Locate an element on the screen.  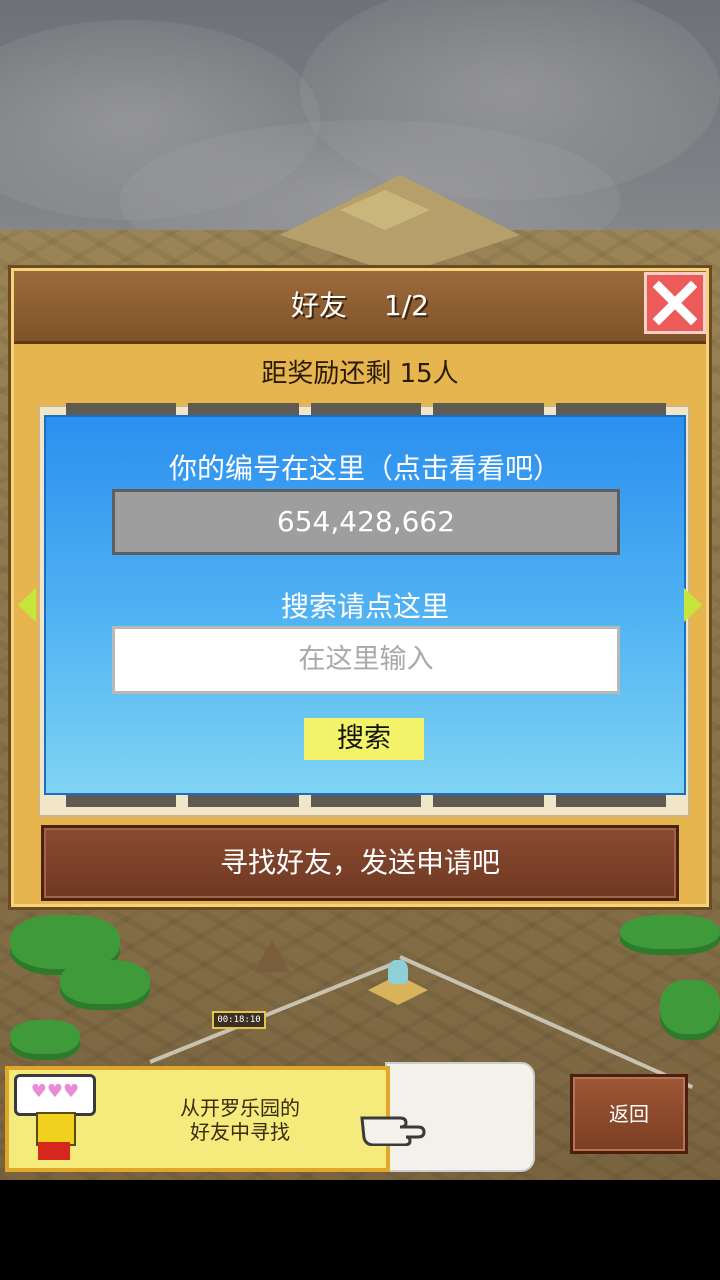
robot-head is located at coordinates (56, 1129).